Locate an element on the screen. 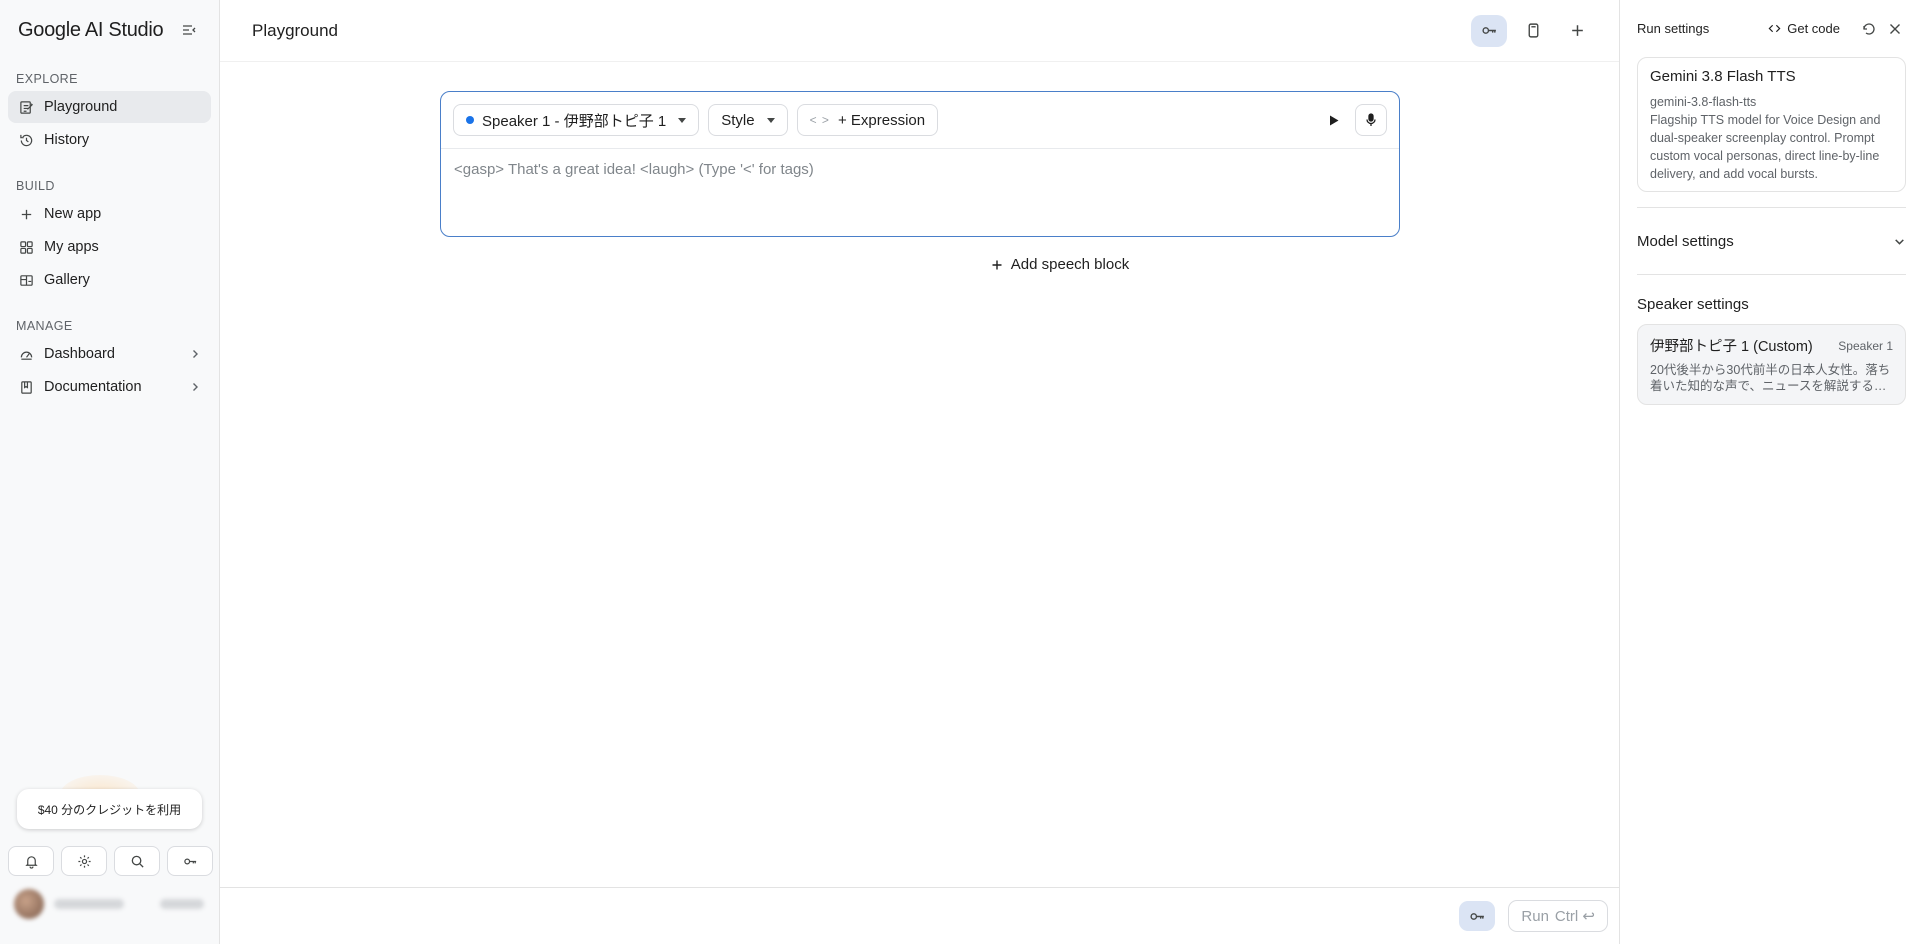 This screenshot has width=1920, height=944. sidebar-tools is located at coordinates (110, 861).